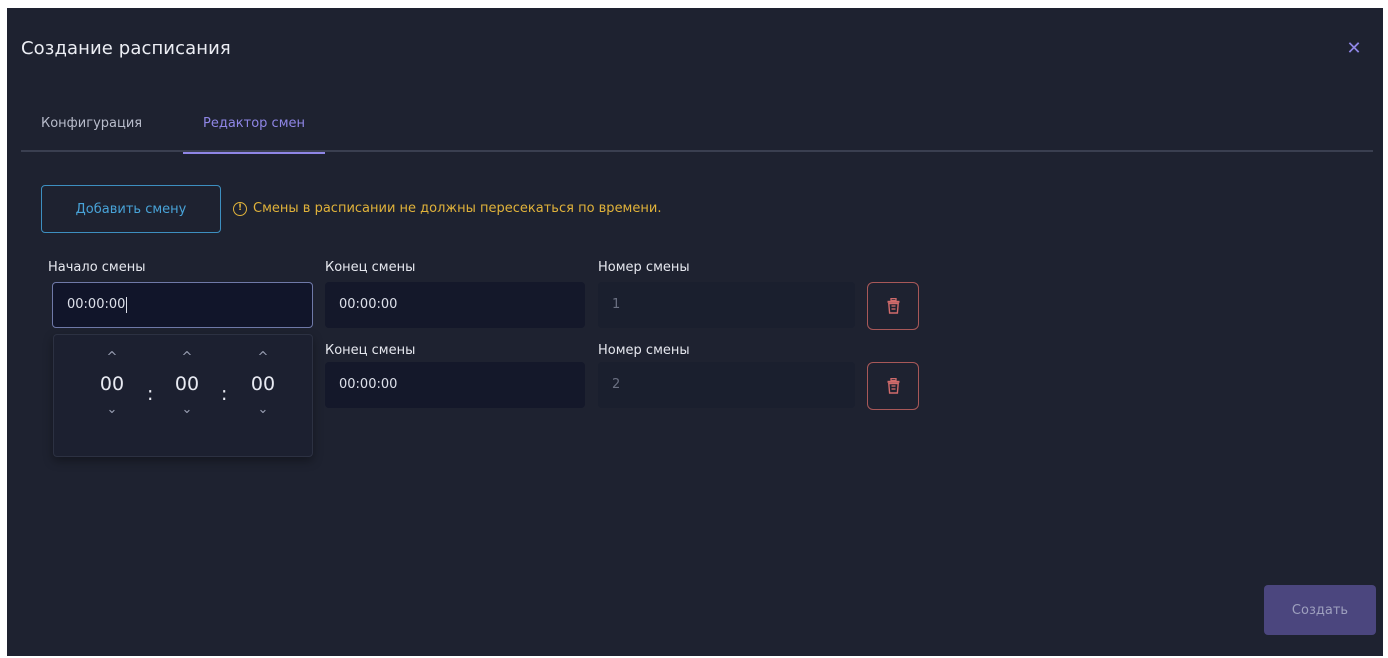 This screenshot has height=658, width=1388. What do you see at coordinates (91, 126) in the screenshot?
I see `tab-configuration: Конфигурация` at bounding box center [91, 126].